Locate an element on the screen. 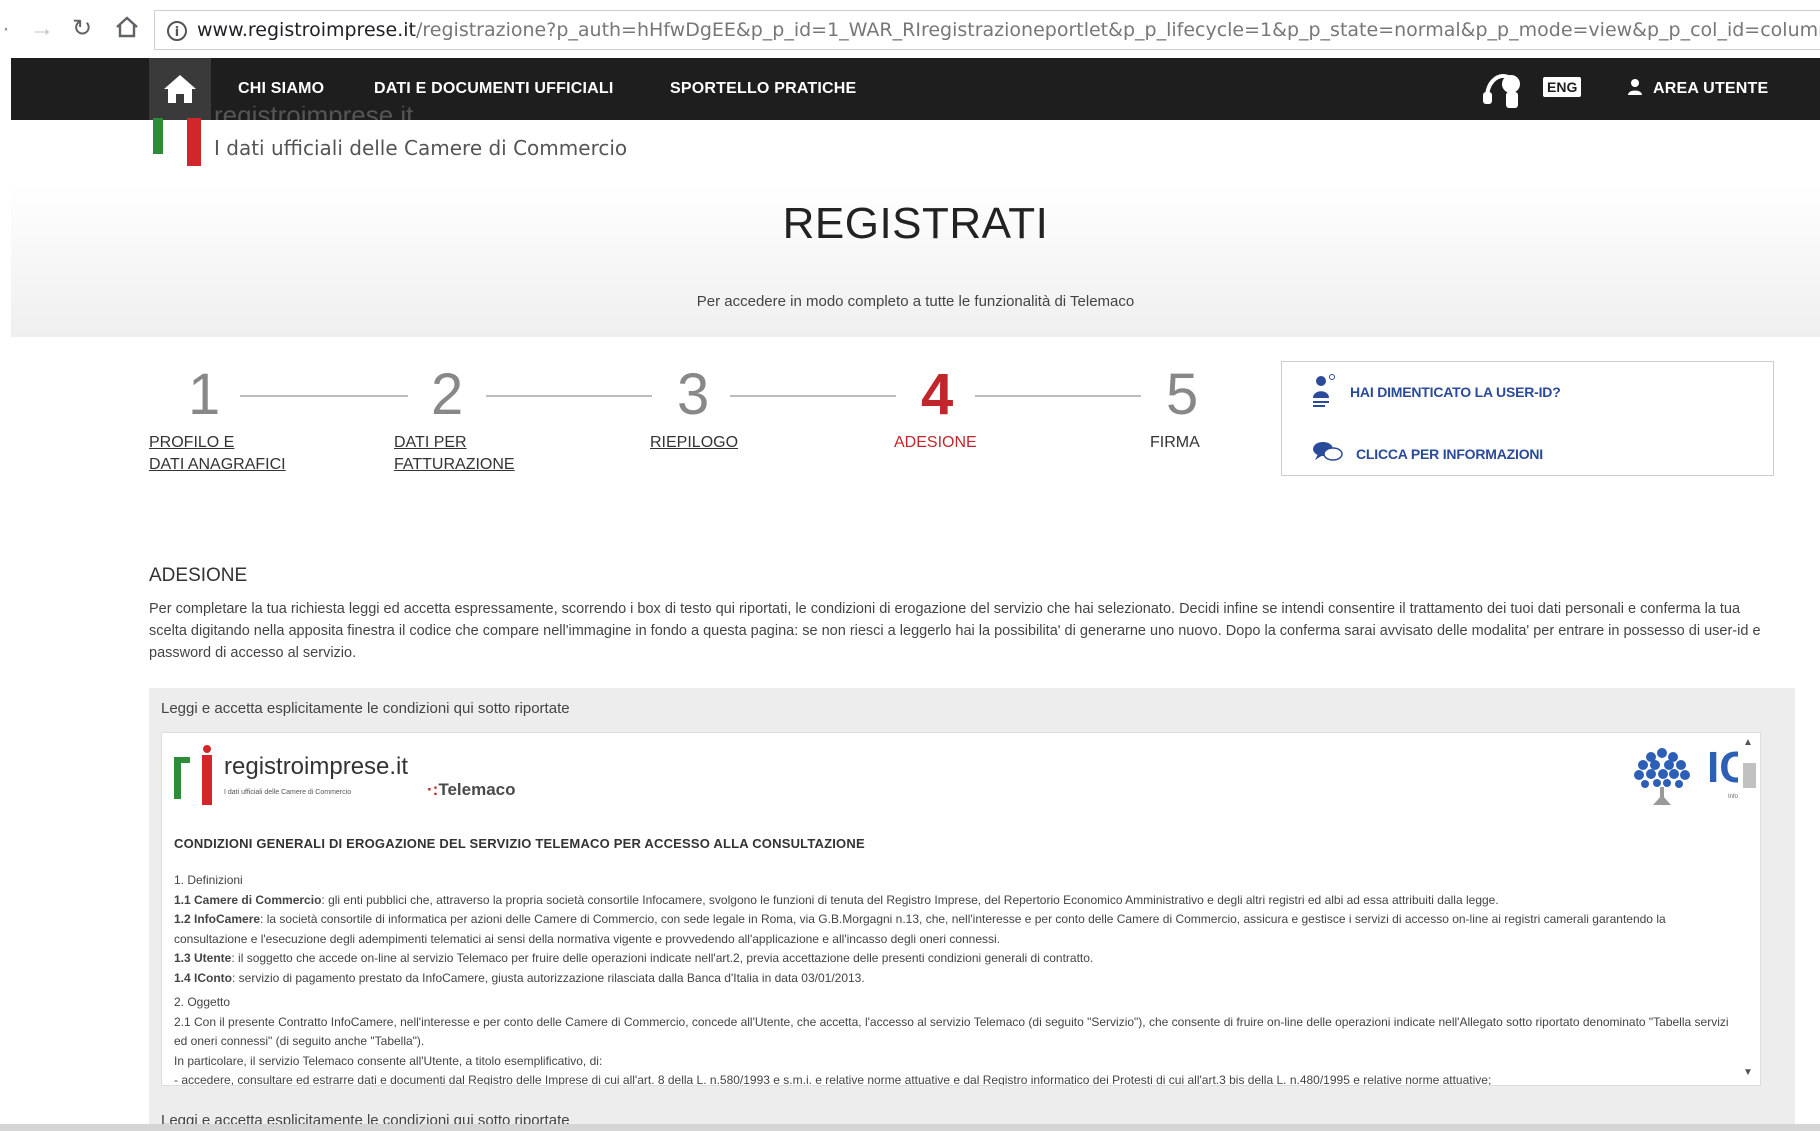  reload-icon: ↻ is located at coordinates (82, 29).